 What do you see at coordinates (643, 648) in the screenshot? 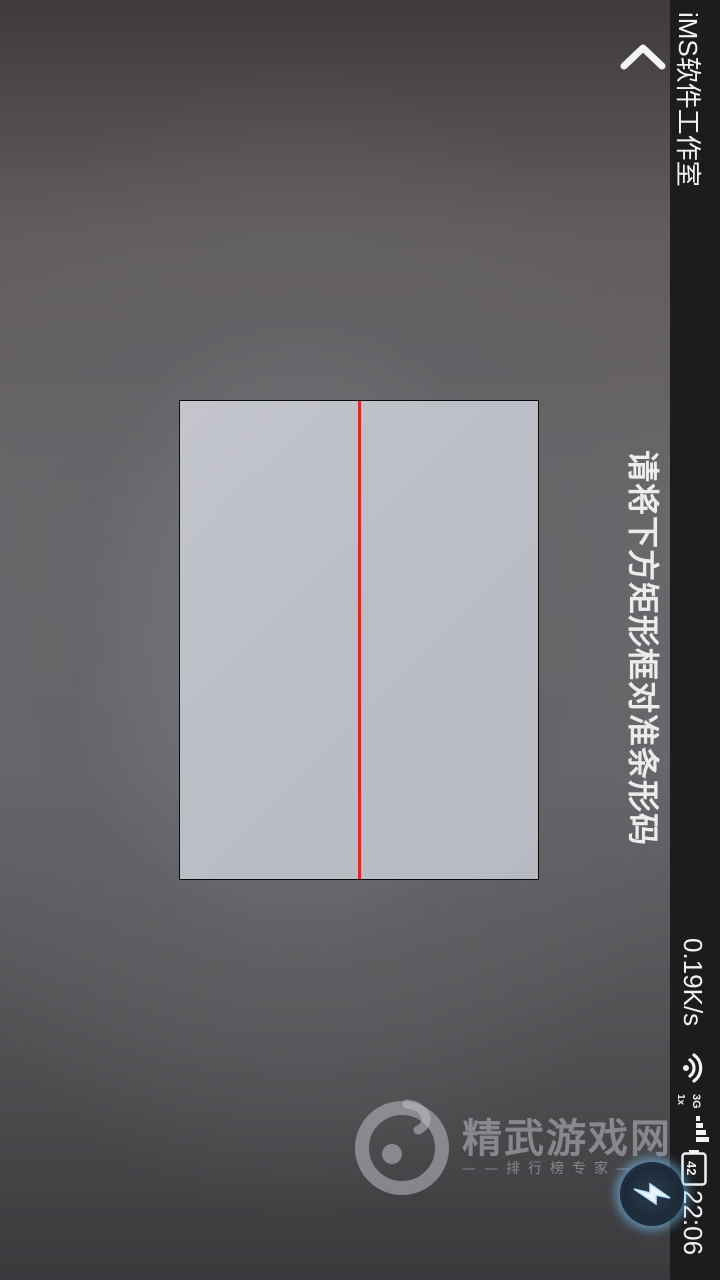
I see `scan-instruction: 请将下方矩形框对准条形码` at bounding box center [643, 648].